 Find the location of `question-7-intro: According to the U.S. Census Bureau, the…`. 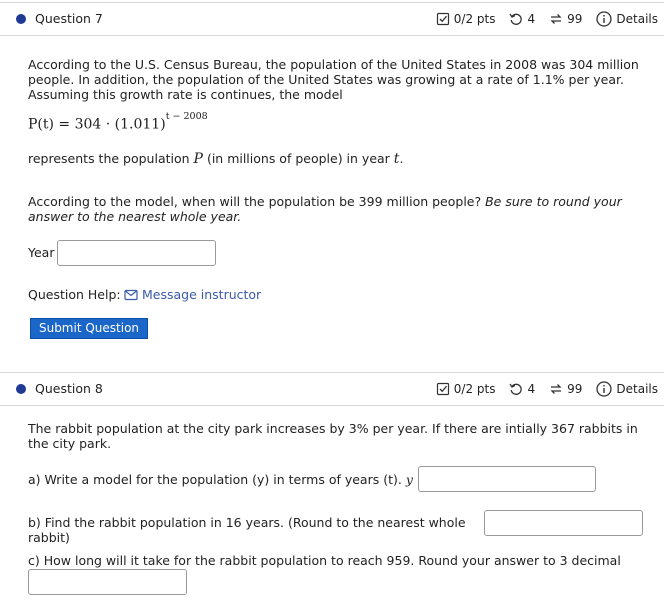

question-7-intro: According to the U.S. Census Bureau, the… is located at coordinates (333, 79).